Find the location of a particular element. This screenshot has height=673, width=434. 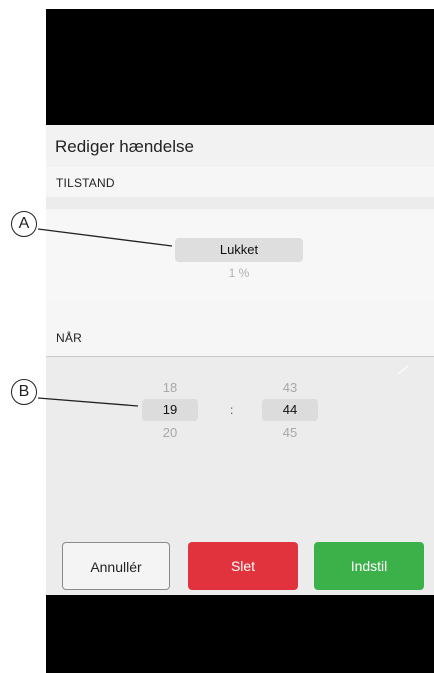

when-section-label: NÅR is located at coordinates (69, 338).